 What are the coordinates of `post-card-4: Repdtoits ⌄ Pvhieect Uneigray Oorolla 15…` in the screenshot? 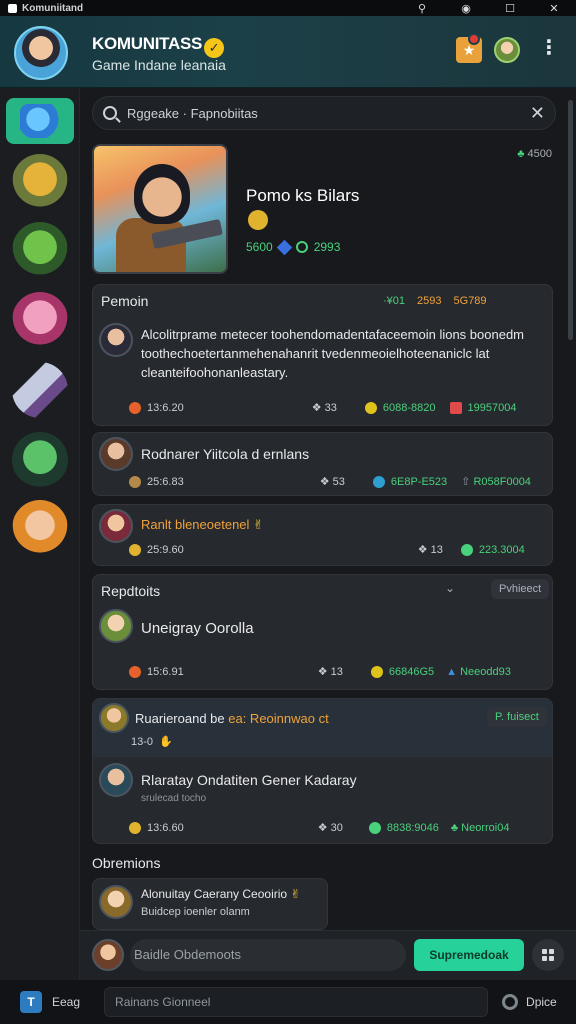 It's located at (322, 632).